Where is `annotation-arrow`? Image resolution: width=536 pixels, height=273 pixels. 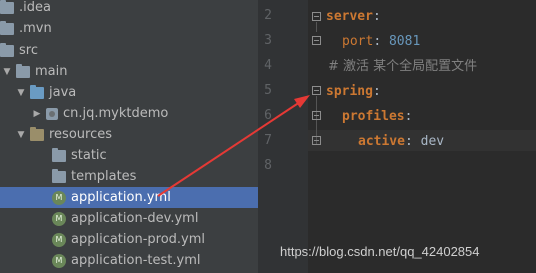 annotation-arrow is located at coordinates (233, 146).